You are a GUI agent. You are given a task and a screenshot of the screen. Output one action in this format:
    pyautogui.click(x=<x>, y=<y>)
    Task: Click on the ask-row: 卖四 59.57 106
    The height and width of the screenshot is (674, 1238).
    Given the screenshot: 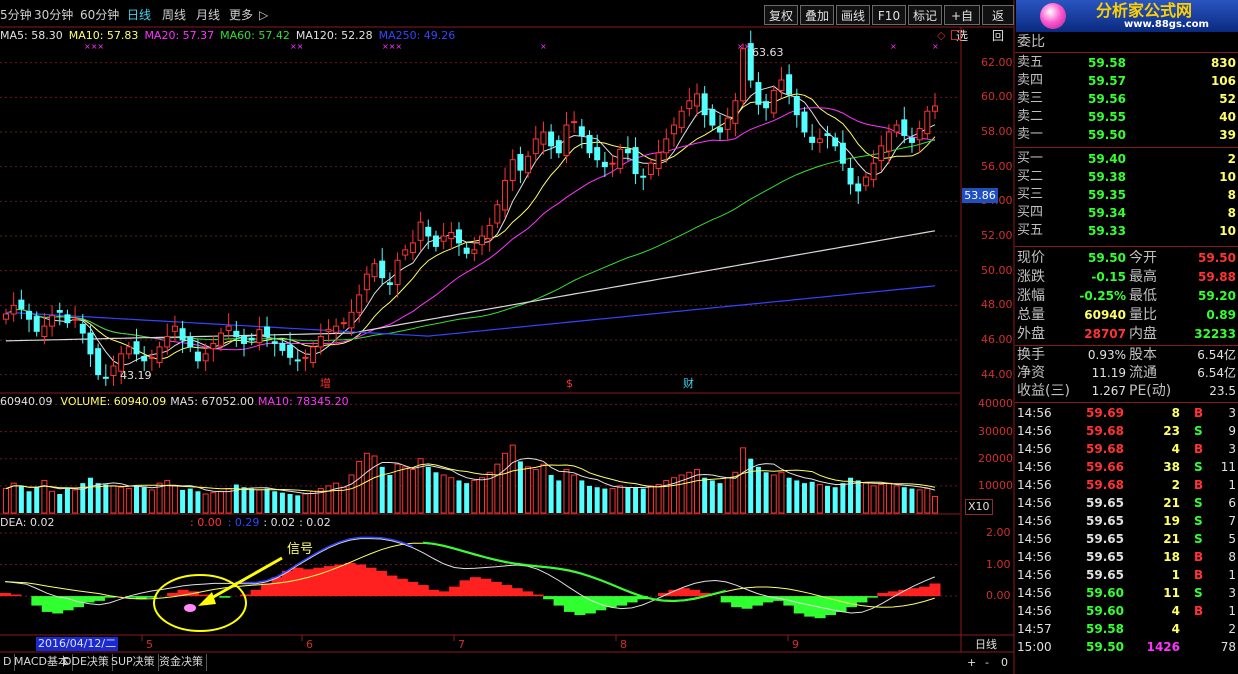 What is the action you would take?
    pyautogui.click(x=1127, y=81)
    